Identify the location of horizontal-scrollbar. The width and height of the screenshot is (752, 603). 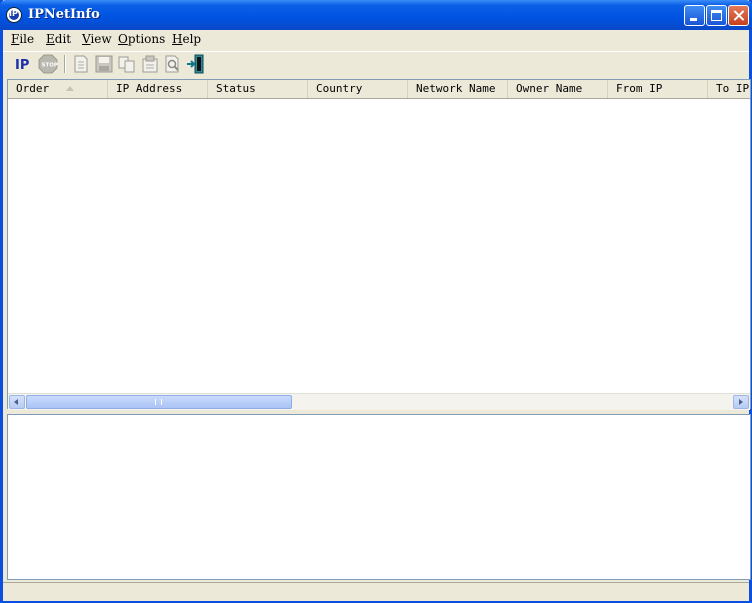
(379, 401).